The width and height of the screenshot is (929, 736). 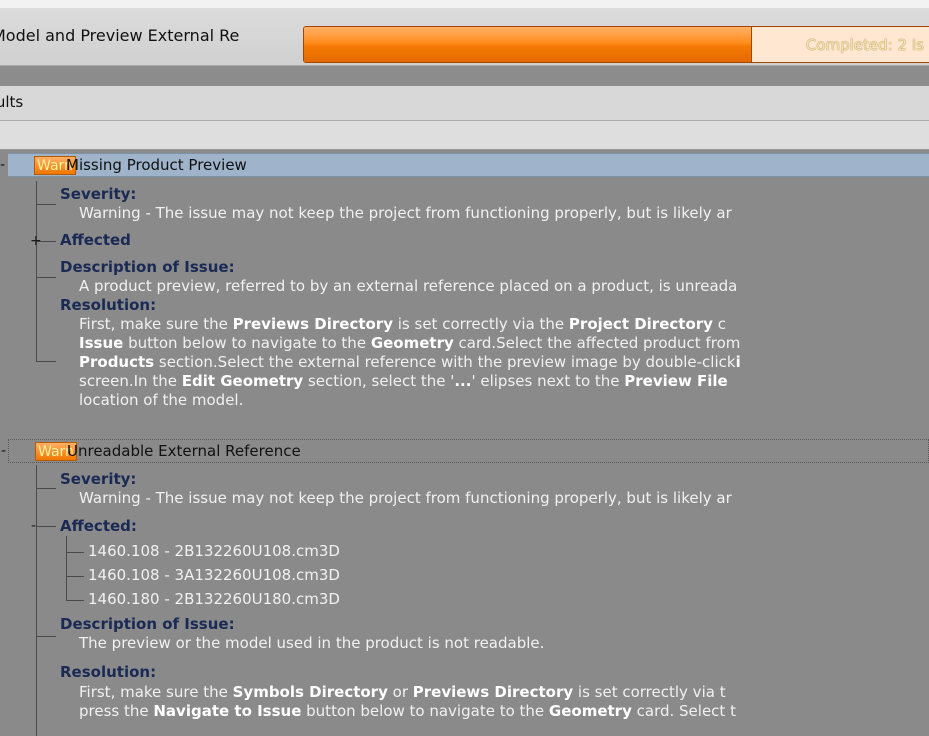 I want to click on window-title: Model and Preview External Re, so click(x=120, y=35).